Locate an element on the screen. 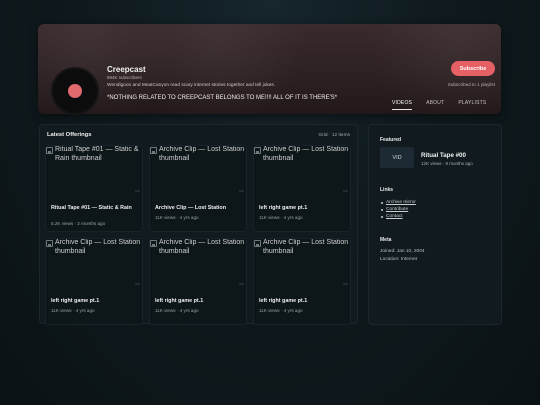 This screenshot has height=405, width=540. link-contribute: Contribute is located at coordinates (397, 209).